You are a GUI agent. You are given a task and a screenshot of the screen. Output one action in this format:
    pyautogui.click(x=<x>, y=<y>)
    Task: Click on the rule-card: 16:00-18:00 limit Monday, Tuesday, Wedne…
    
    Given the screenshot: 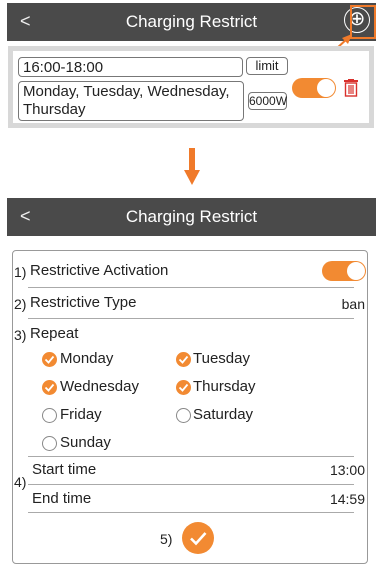 What is the action you would take?
    pyautogui.click(x=191, y=87)
    